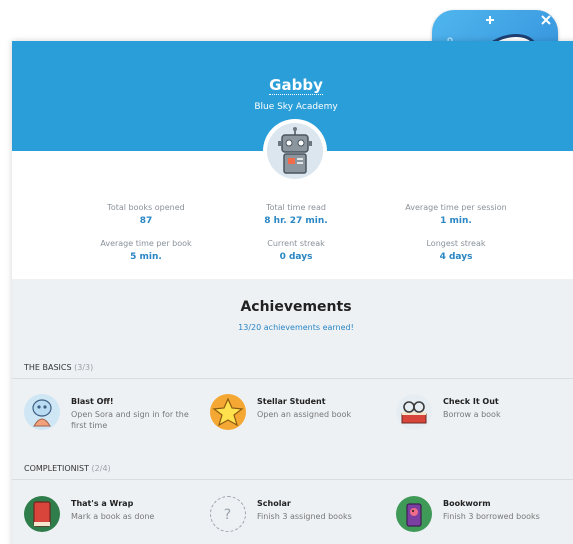 Image resolution: width=573 pixels, height=544 pixels. I want to click on stat-label: Total time read, so click(296, 207).